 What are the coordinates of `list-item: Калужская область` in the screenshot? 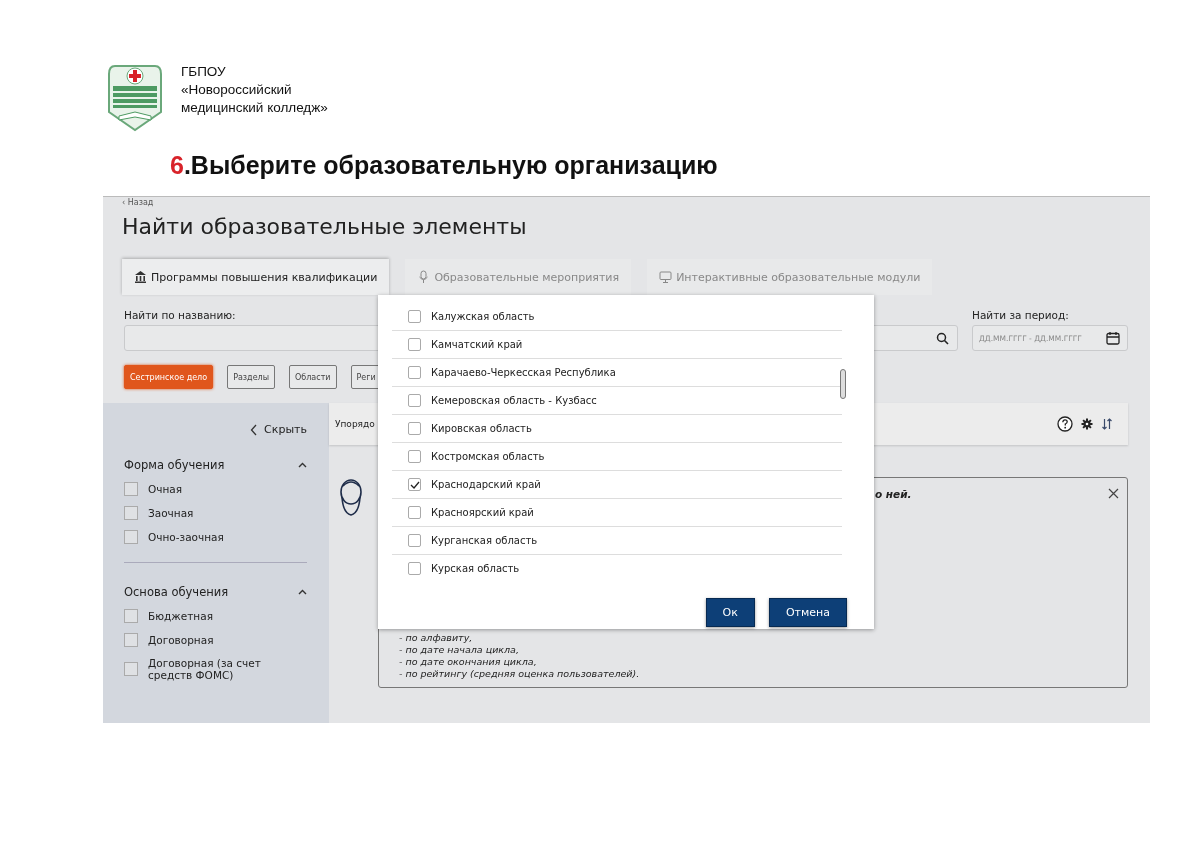 It's located at (617, 317).